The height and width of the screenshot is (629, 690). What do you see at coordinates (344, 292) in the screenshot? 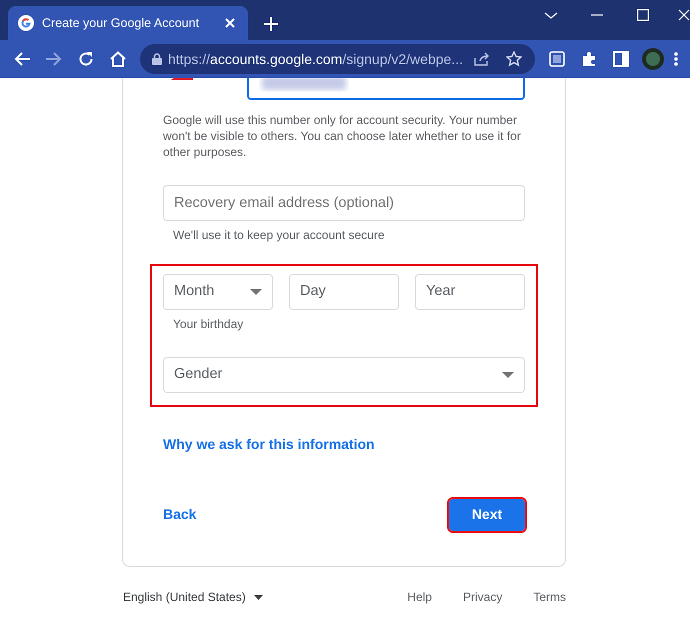
I see `date-field: Day` at bounding box center [344, 292].